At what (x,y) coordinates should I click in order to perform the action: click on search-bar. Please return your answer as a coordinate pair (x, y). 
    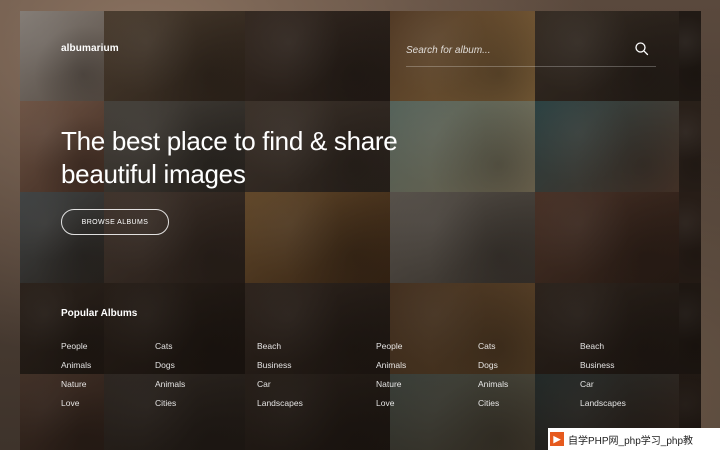
    Looking at the image, I should click on (531, 51).